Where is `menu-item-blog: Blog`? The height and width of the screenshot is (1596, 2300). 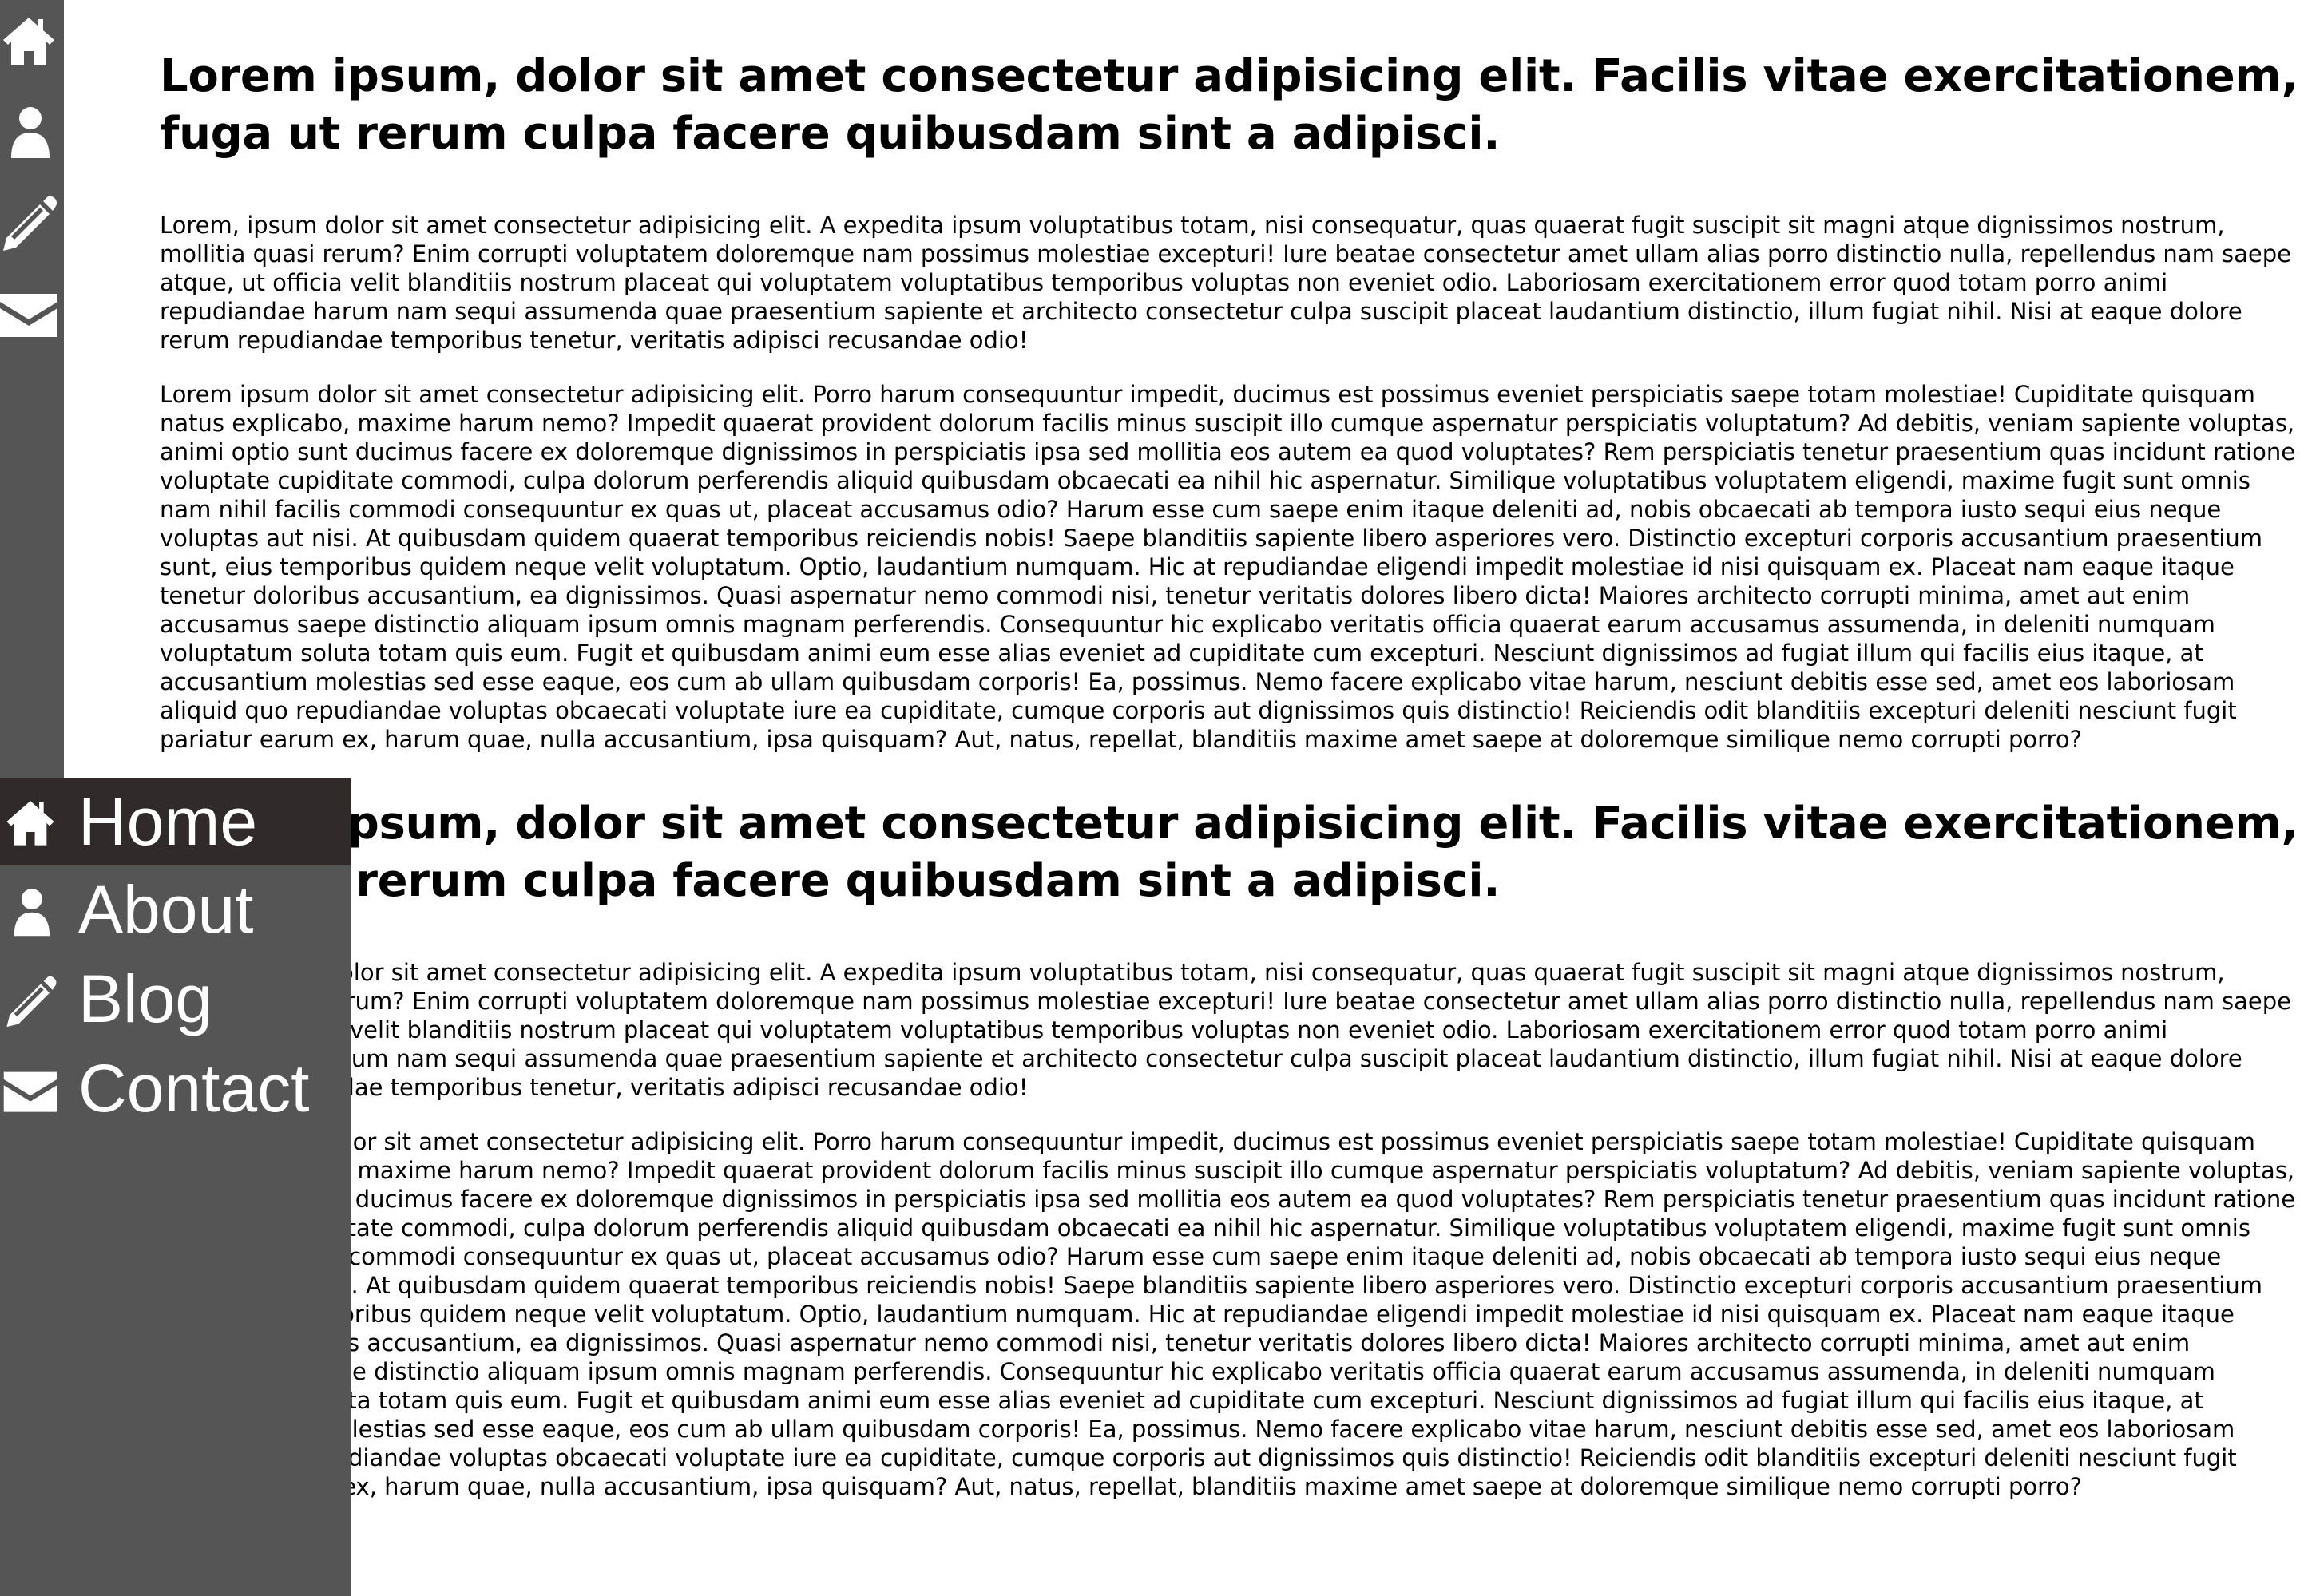
menu-item-blog: Blog is located at coordinates (176, 999).